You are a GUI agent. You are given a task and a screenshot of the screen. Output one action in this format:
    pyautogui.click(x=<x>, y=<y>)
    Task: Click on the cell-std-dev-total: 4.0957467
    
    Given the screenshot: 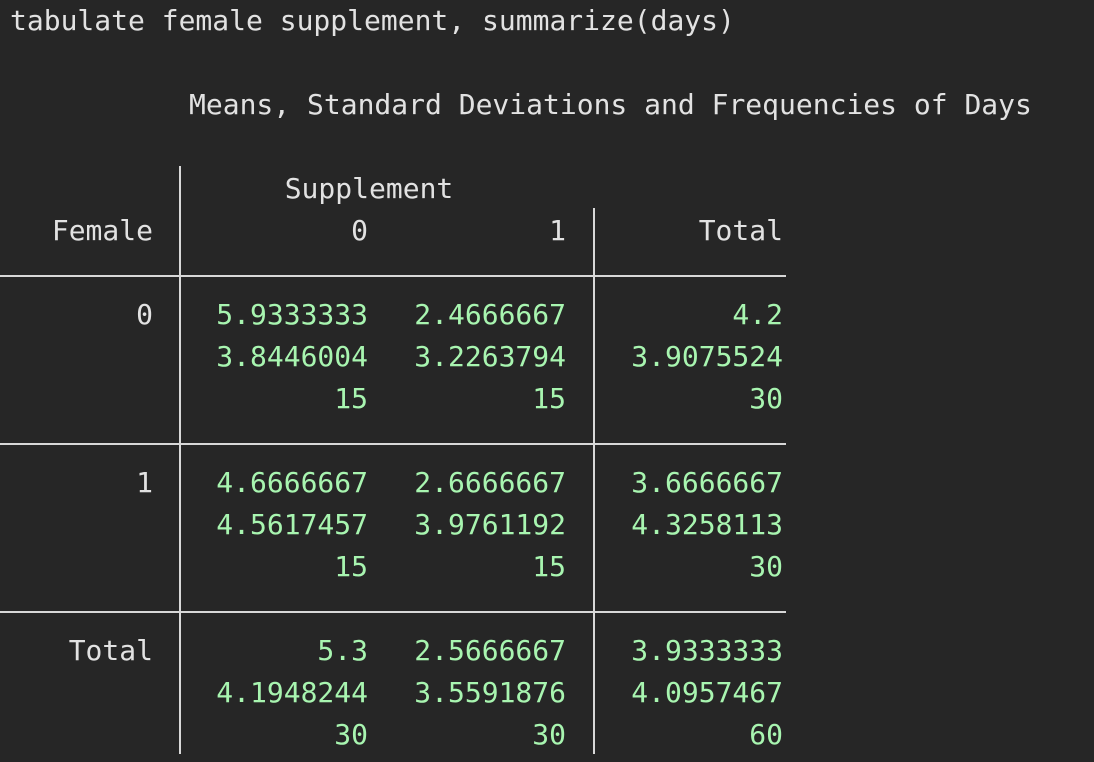 What is the action you would take?
    pyautogui.click(x=707, y=692)
    